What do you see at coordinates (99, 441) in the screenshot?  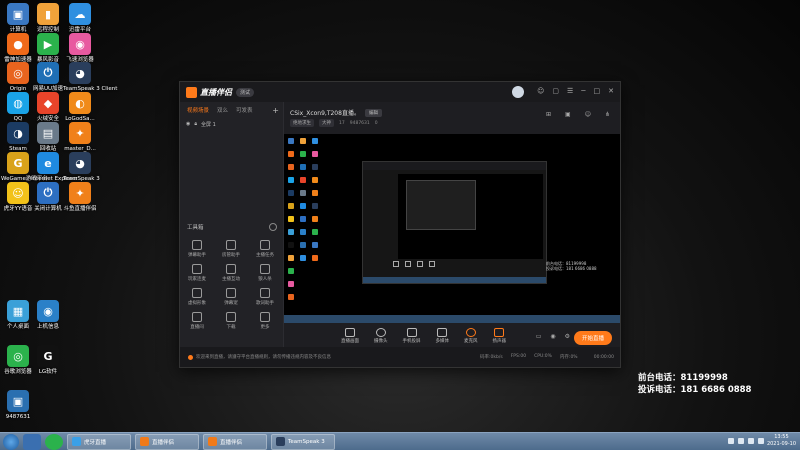 I see `taskbar-item: 虎牙直播` at bounding box center [99, 441].